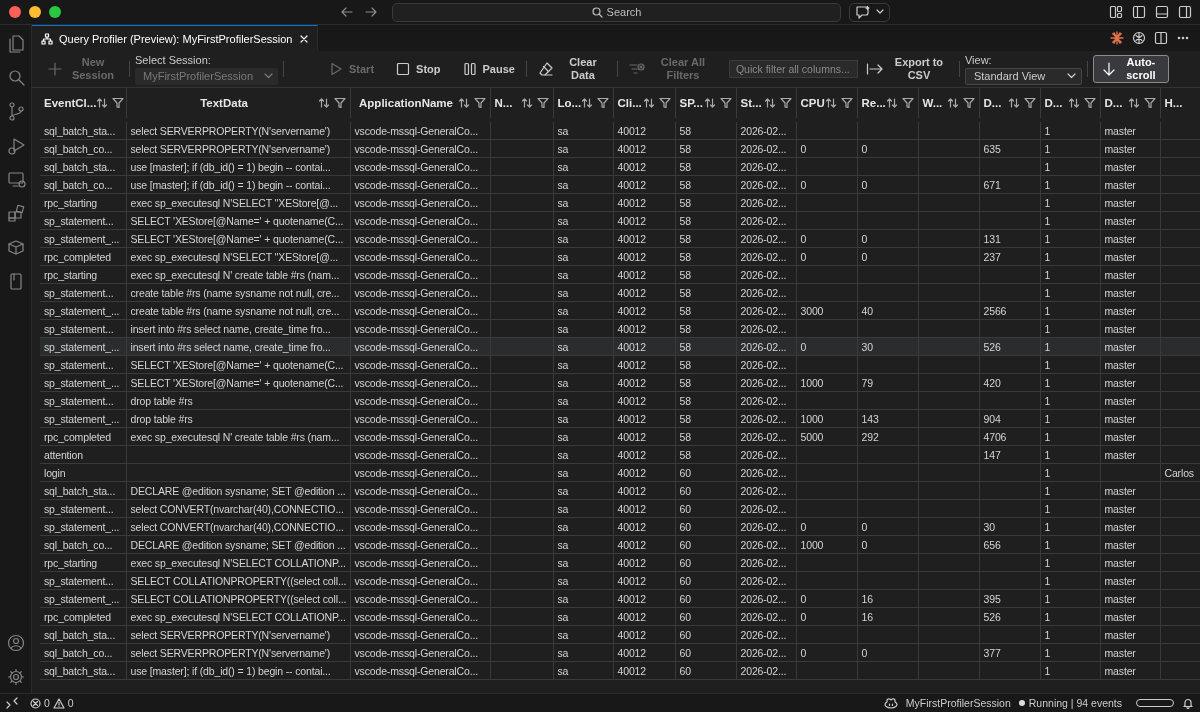  What do you see at coordinates (347, 12) in the screenshot?
I see `back-arrow-icon` at bounding box center [347, 12].